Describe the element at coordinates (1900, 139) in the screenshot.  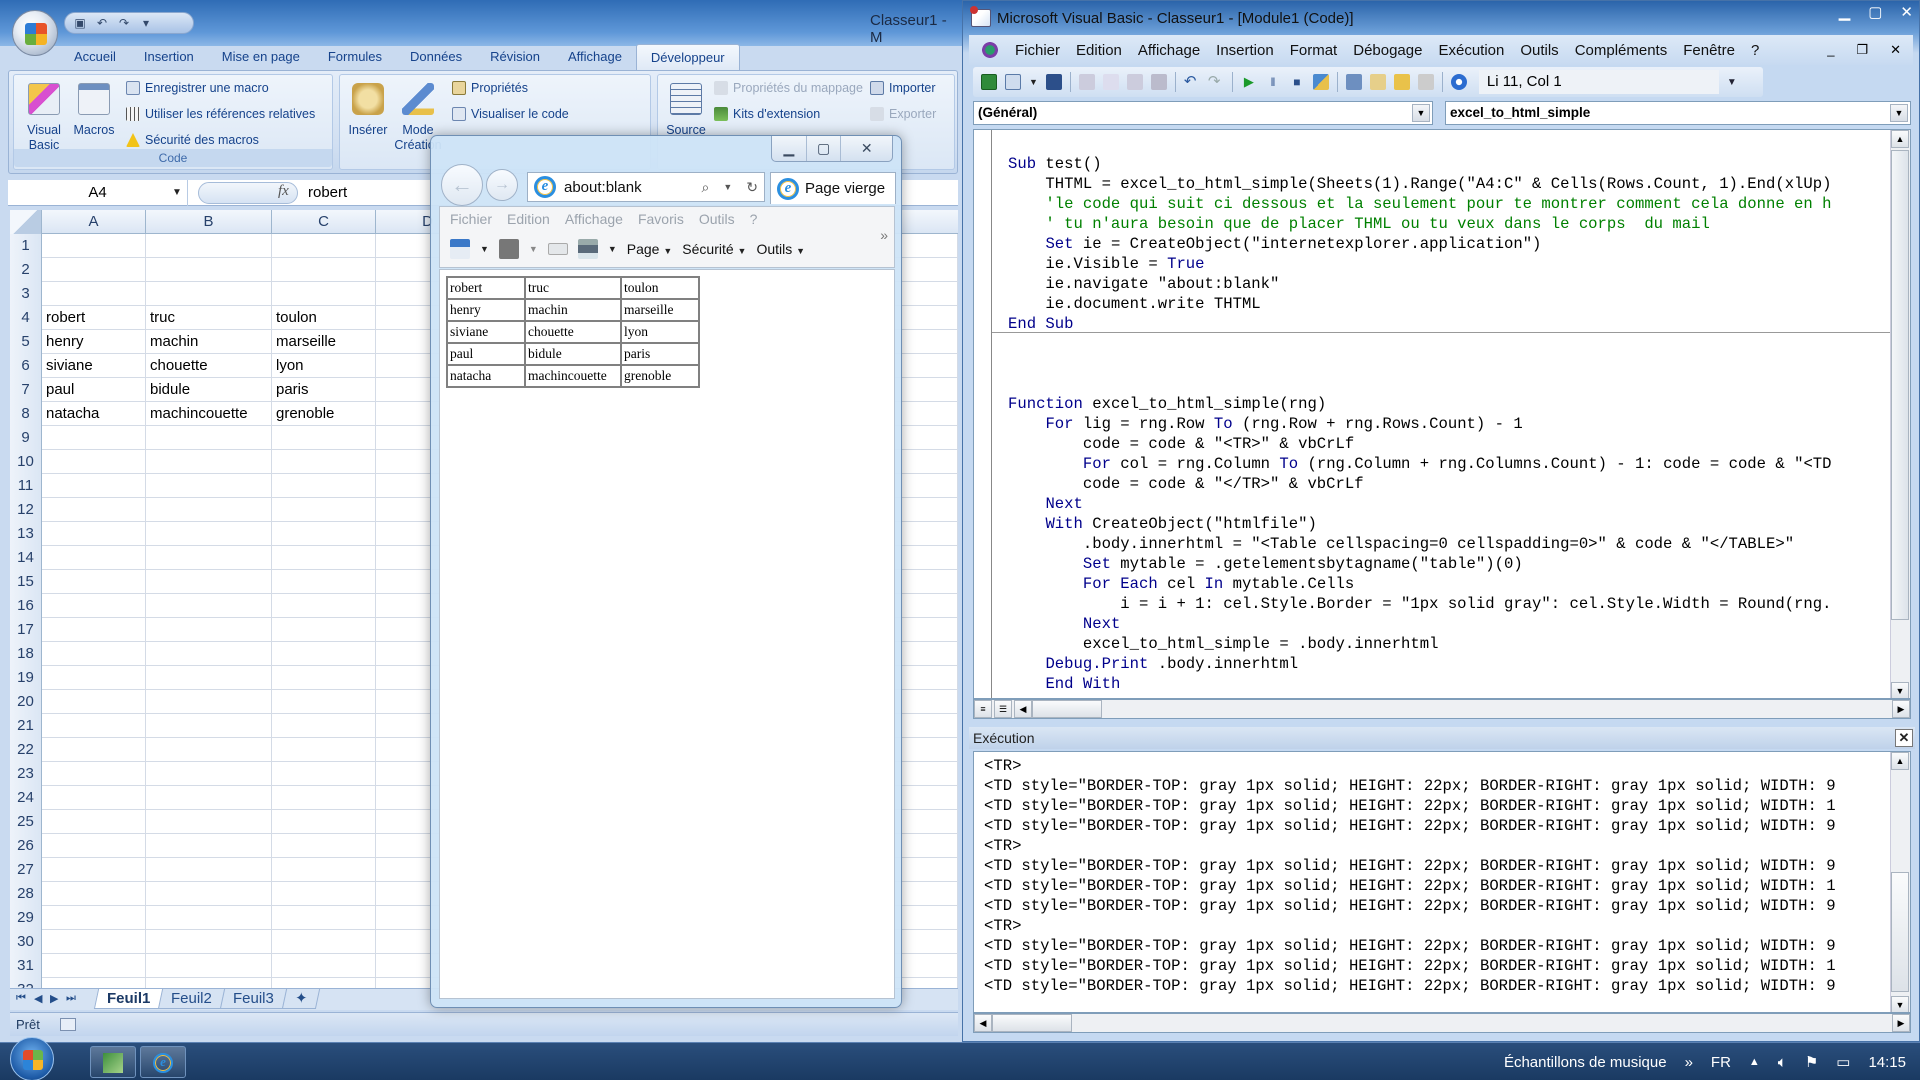
I see `scroll-up-icon: ▲` at that location.